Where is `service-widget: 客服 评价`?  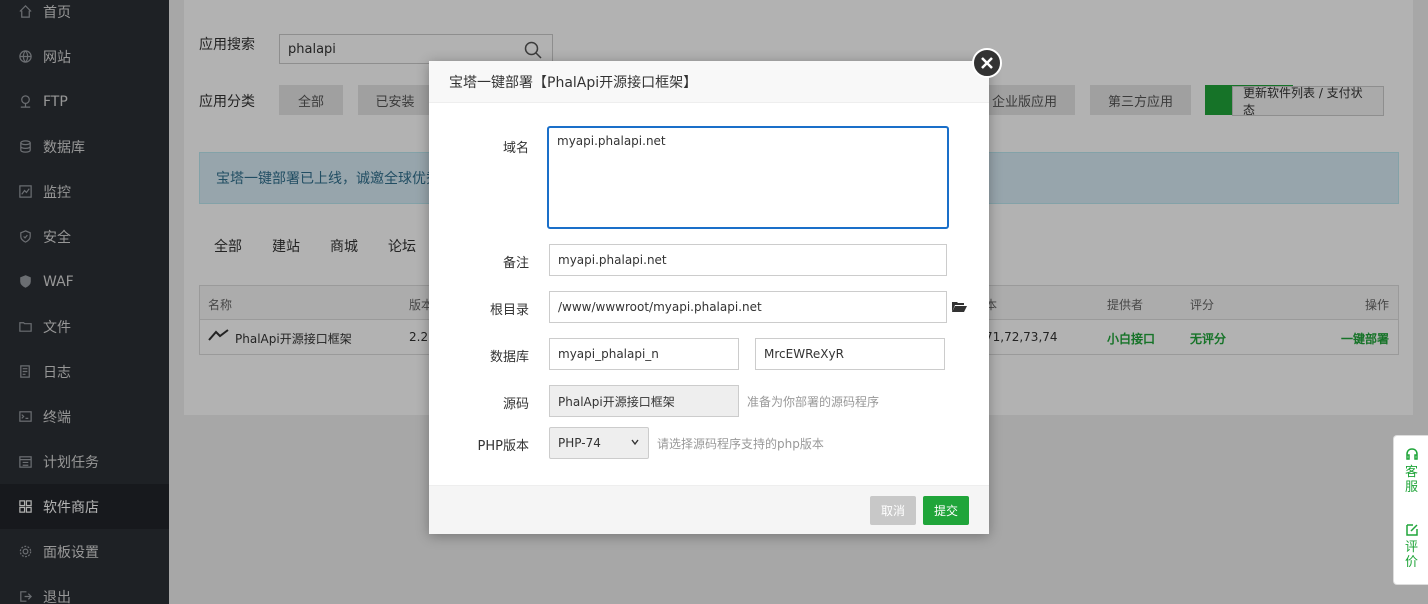
service-widget: 客服 评价 is located at coordinates (1410, 510).